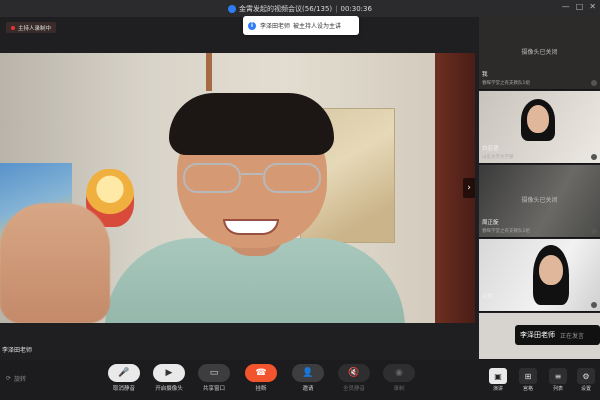 The image size is (600, 400). What do you see at coordinates (399, 389) in the screenshot?
I see `record-label: 录制` at bounding box center [399, 389].